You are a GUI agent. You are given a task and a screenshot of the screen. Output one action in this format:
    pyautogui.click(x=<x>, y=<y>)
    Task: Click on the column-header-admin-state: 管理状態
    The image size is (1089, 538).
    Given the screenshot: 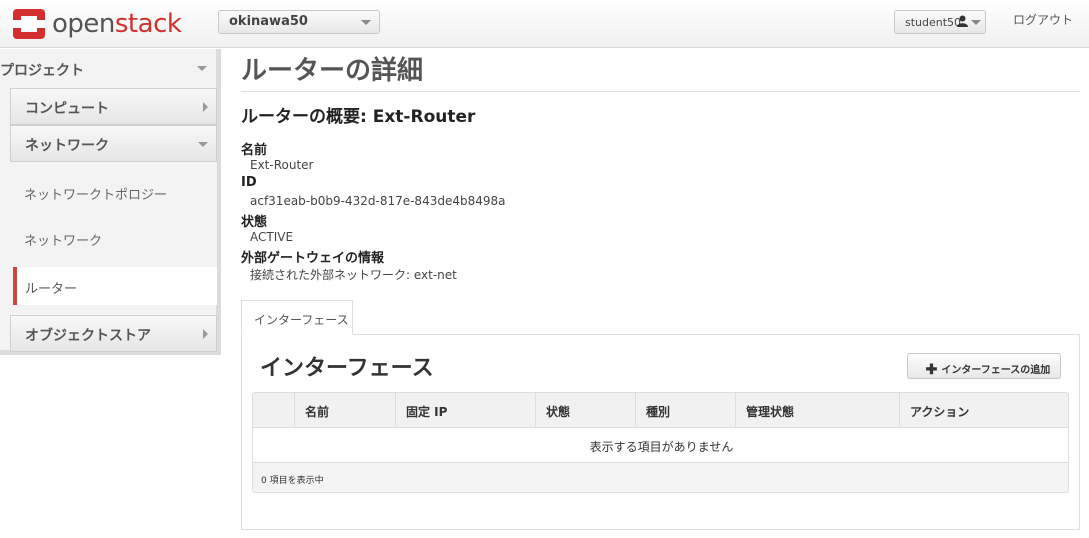 What is the action you would take?
    pyautogui.click(x=817, y=410)
    